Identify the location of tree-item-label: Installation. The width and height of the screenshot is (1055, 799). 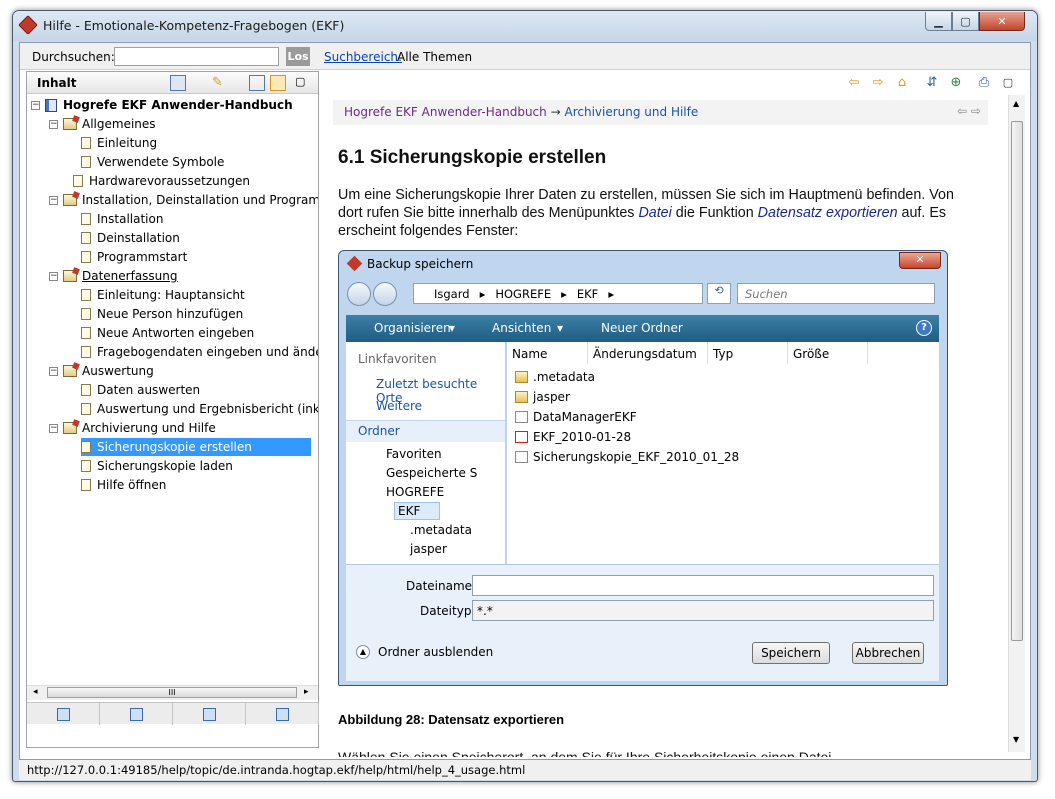
(130, 219).